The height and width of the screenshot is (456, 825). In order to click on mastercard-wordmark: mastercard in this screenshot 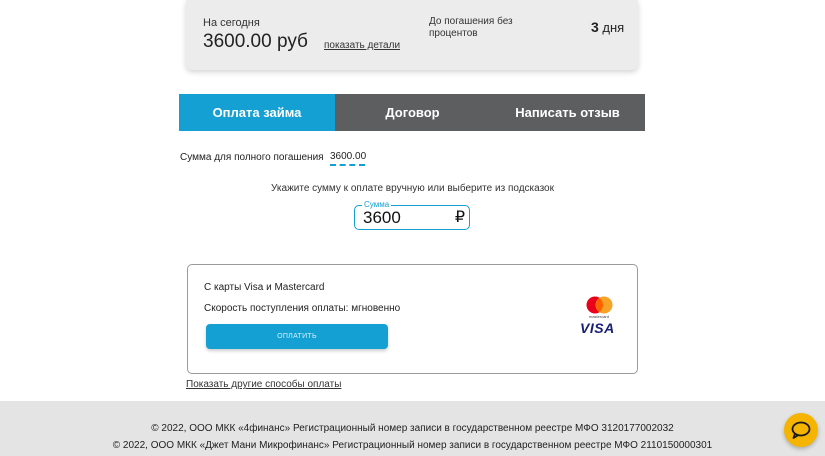, I will do `click(598, 316)`.